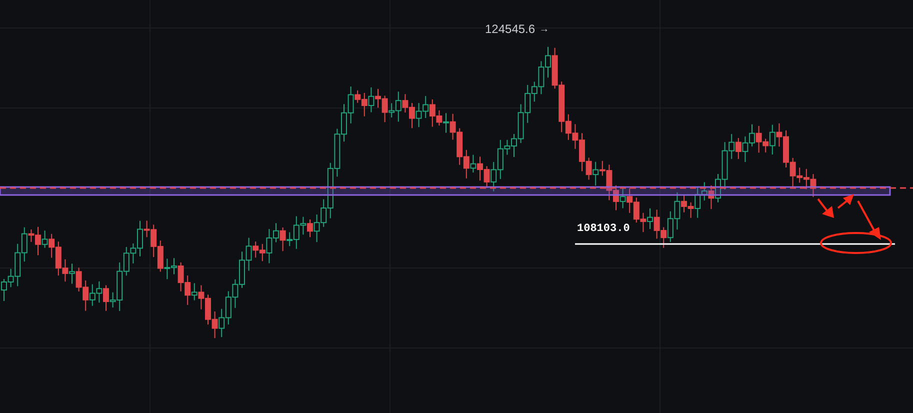  Describe the element at coordinates (849, 217) in the screenshot. I see `arrows-drawing` at that location.